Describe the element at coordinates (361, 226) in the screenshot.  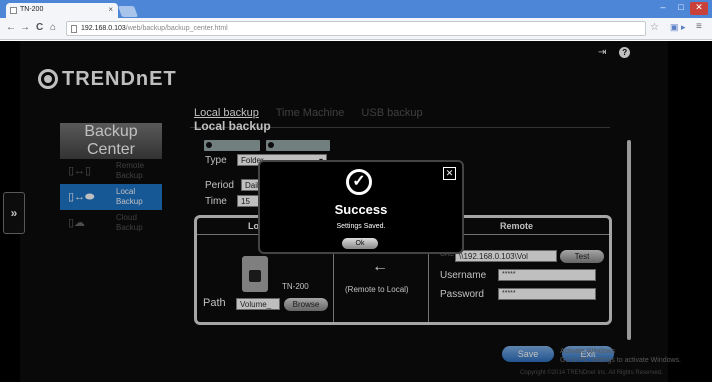
I see `dialog-message: Settings Saved.` at that location.